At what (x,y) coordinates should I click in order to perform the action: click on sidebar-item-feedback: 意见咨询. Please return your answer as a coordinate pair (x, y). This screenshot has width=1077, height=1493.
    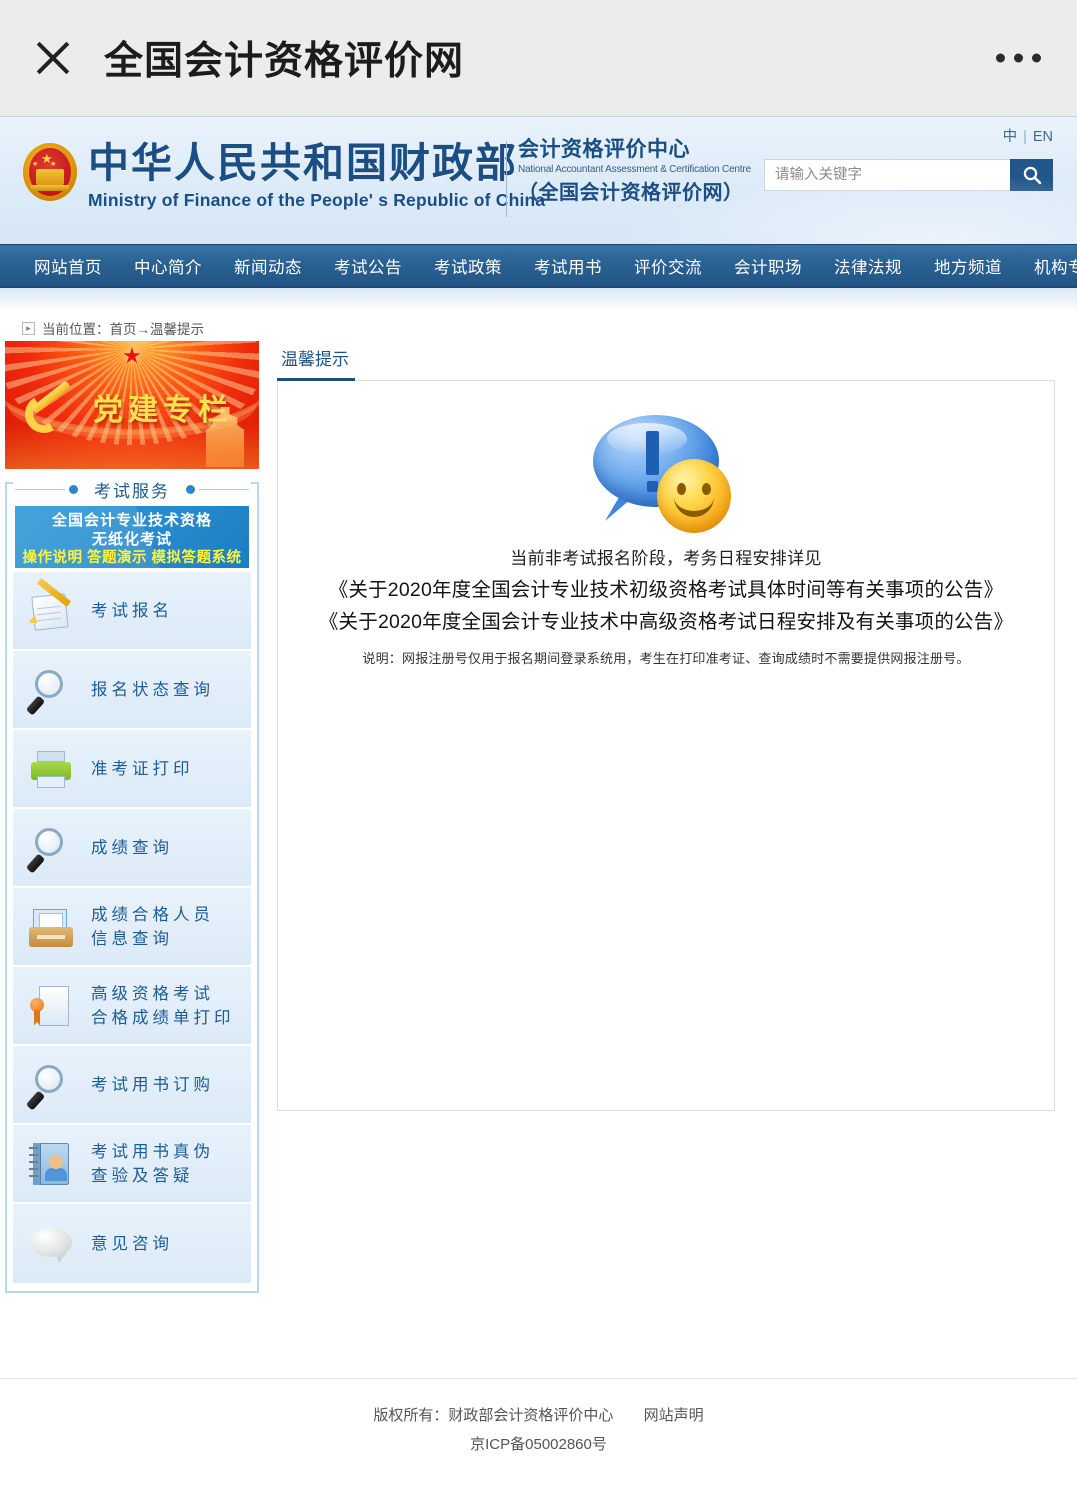
    Looking at the image, I should click on (132, 1243).